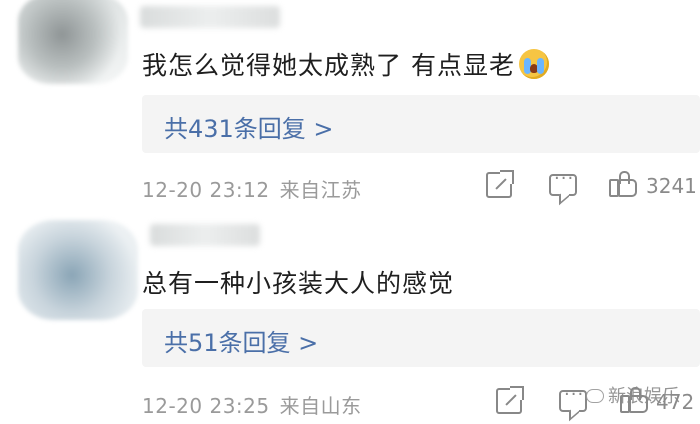 This screenshot has height=424, width=700. Describe the element at coordinates (595, 396) in the screenshot. I see `wechat-icon` at that location.